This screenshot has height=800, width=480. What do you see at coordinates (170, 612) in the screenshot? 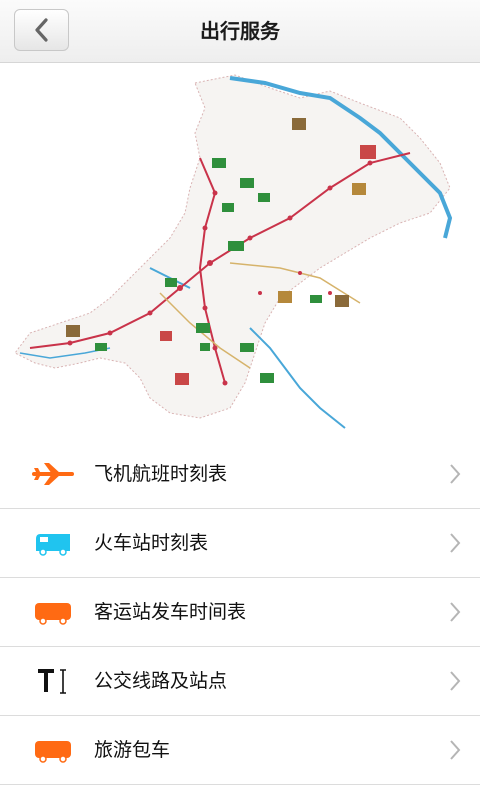
I see `list-item-label: 客运站发车时间表` at bounding box center [170, 612].